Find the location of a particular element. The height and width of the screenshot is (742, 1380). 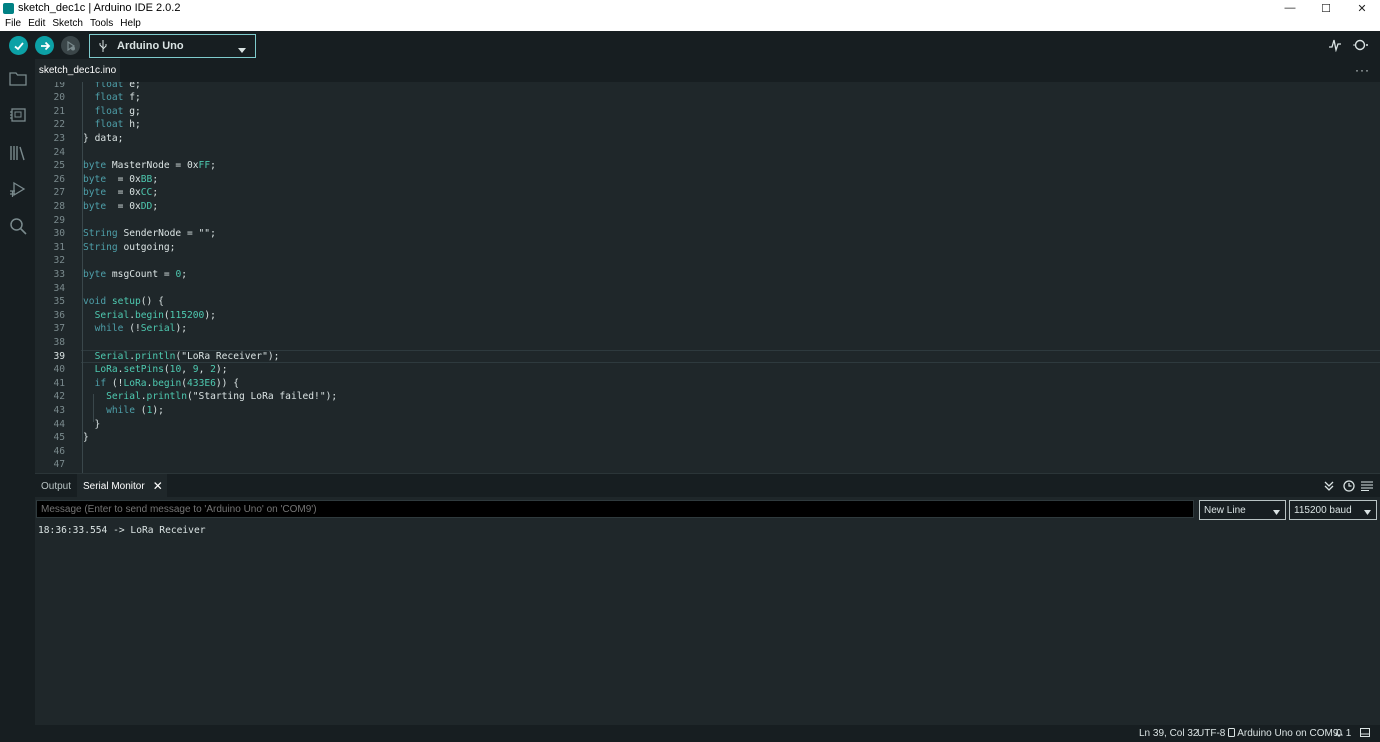

menu-edit: Edit is located at coordinates (36, 23).